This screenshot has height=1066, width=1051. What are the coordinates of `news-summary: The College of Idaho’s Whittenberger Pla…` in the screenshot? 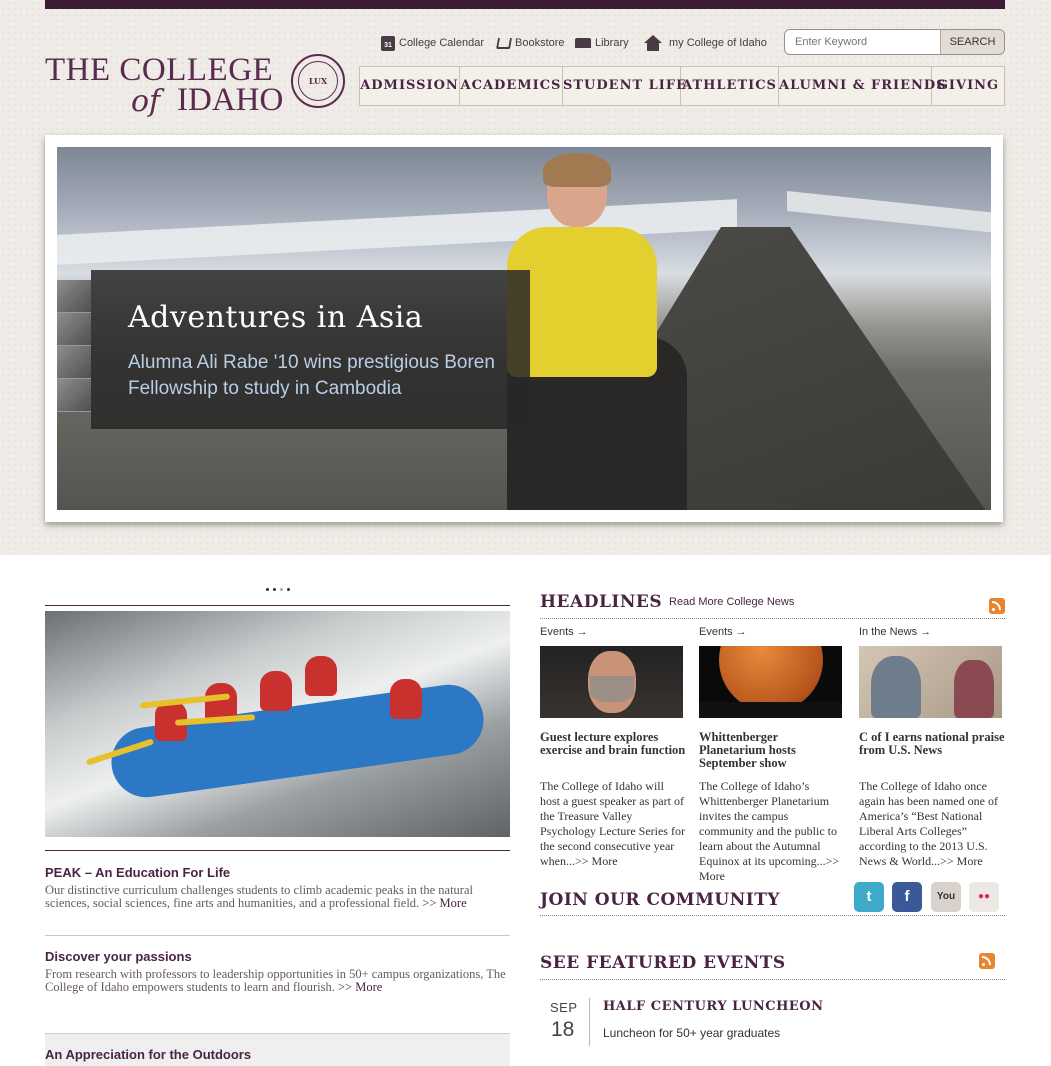 It's located at (772, 831).